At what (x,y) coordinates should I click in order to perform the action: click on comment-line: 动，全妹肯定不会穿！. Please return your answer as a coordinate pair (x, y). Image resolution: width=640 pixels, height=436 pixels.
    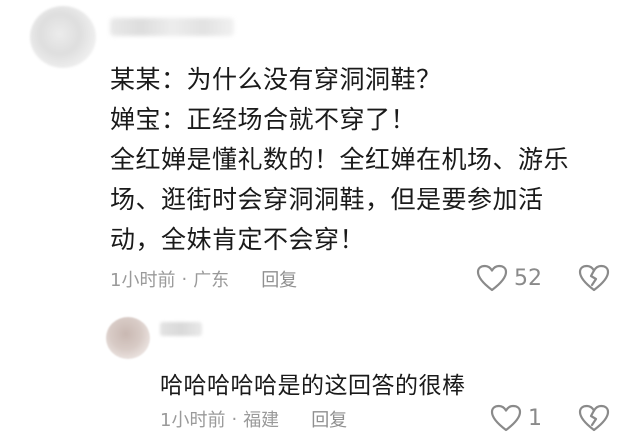
    Looking at the image, I should click on (238, 239).